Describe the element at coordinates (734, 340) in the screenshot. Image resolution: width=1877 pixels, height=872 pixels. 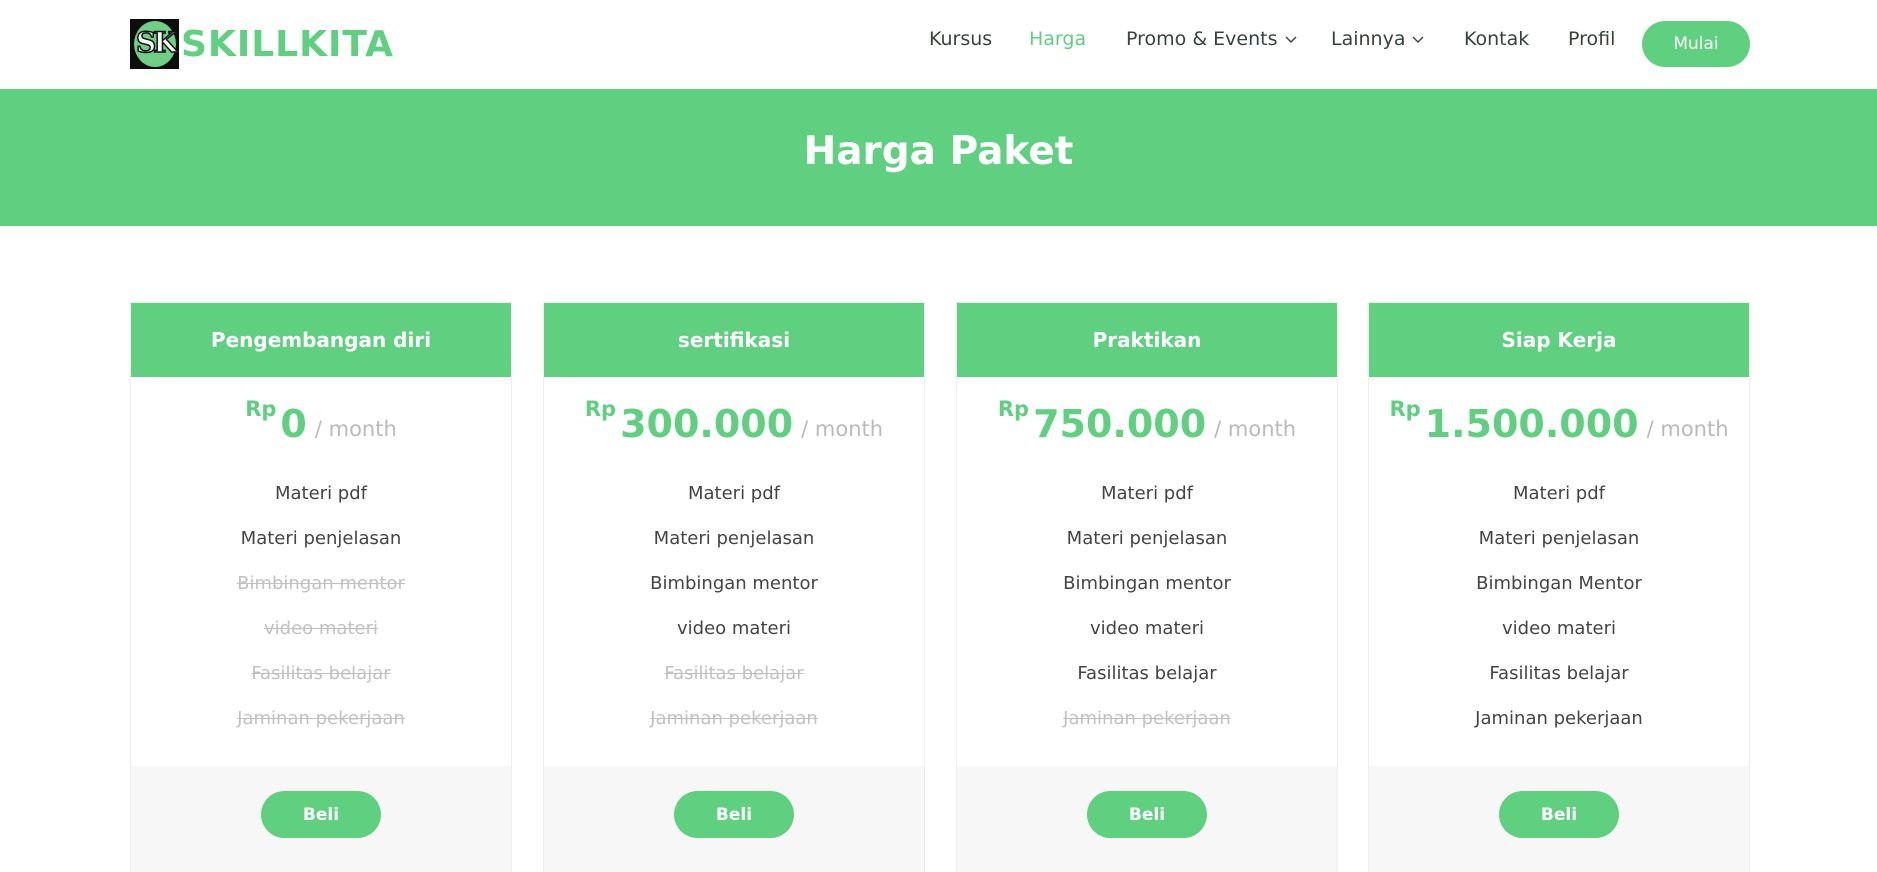
I see `plan-name: sertifikasi` at that location.